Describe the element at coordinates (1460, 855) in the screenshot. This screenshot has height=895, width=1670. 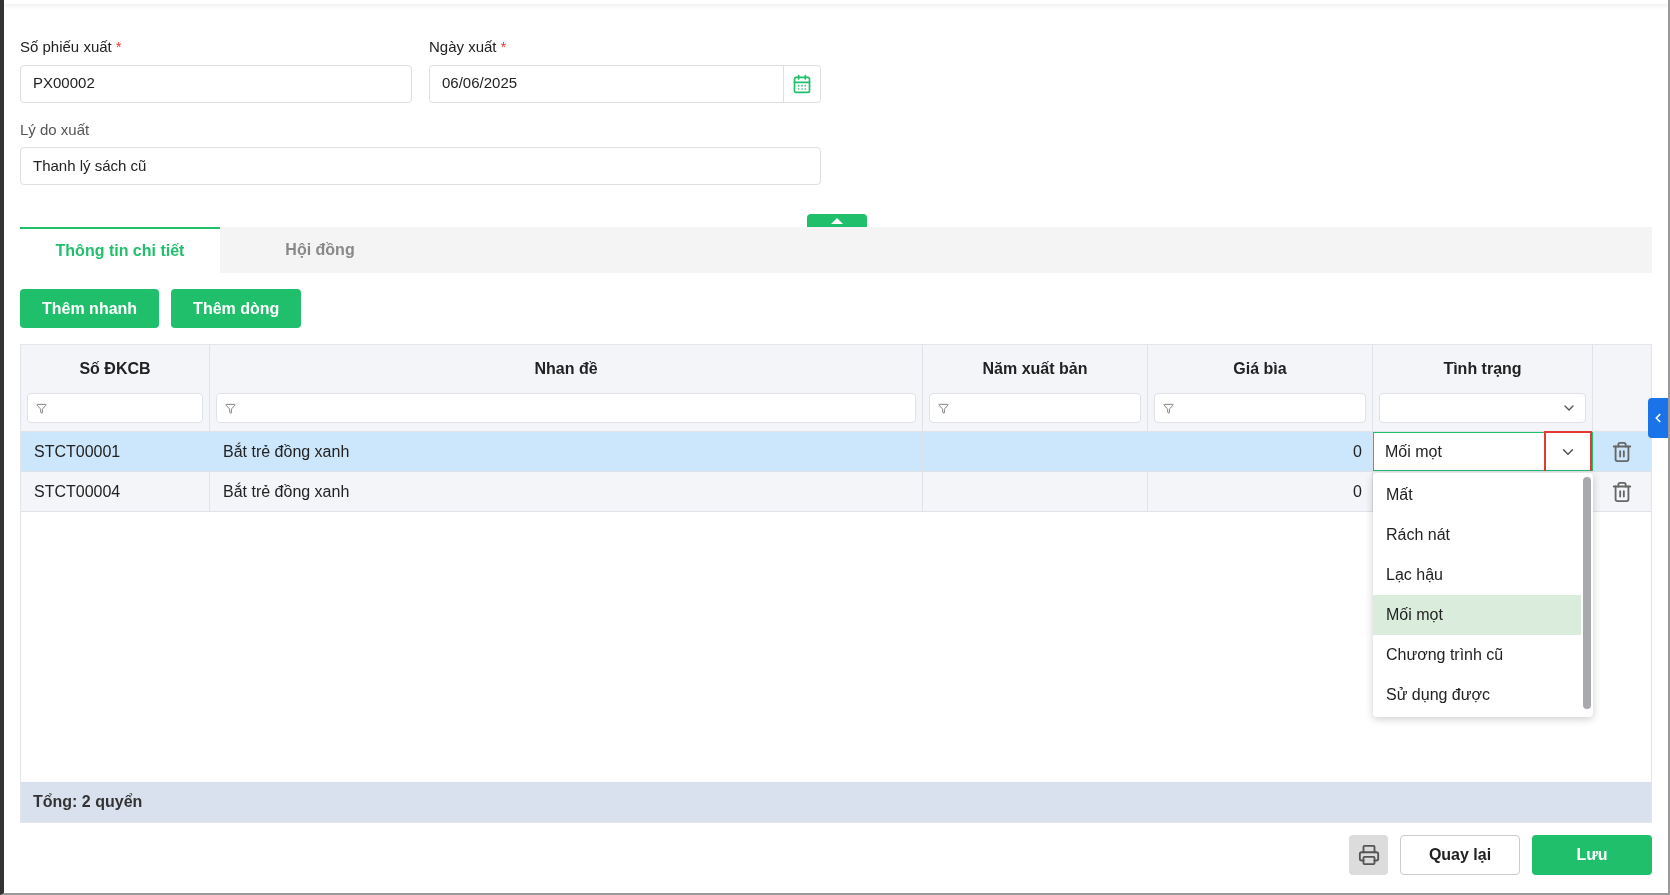
I see `back-button: Quay lại` at that location.